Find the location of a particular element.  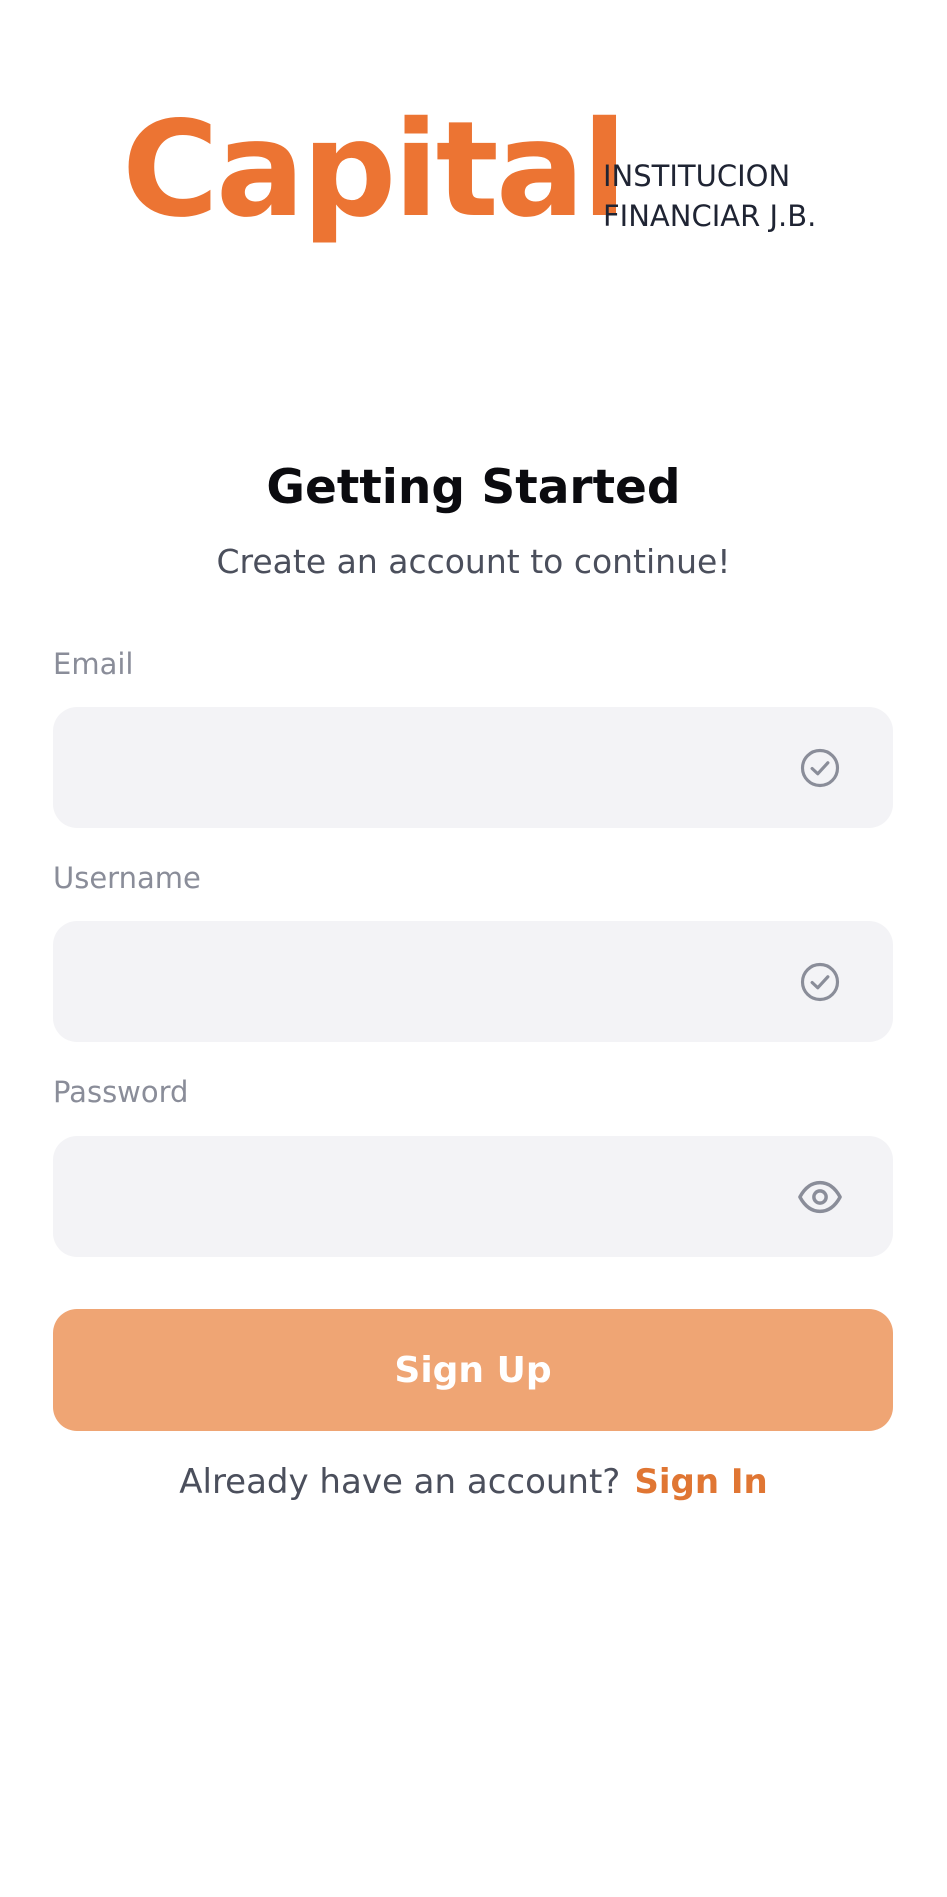

page-title: Getting Started is located at coordinates (473, 487).